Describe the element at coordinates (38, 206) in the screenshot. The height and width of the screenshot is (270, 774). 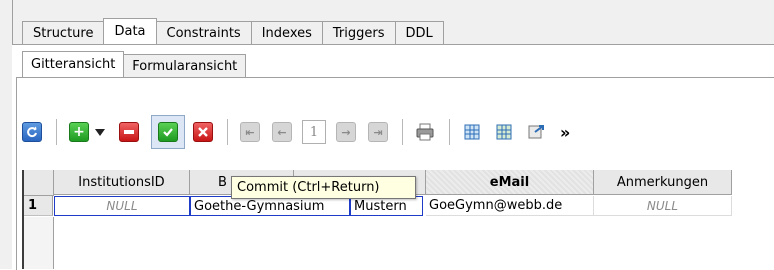
I see `row-number: 1` at that location.